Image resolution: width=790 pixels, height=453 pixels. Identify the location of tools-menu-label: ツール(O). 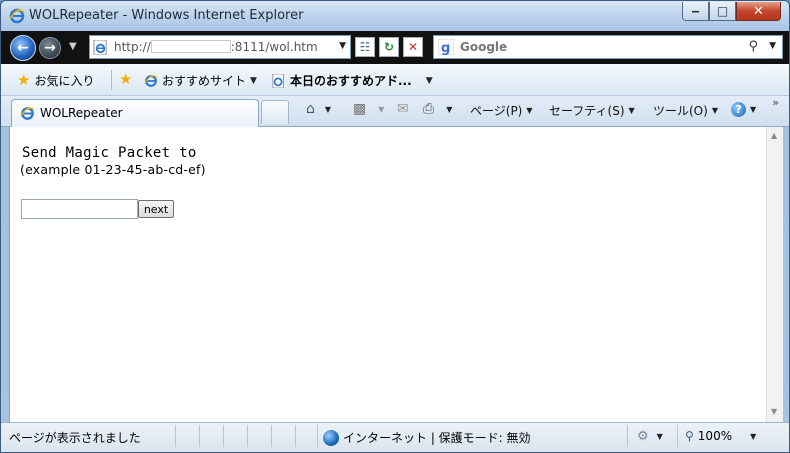
(680, 111).